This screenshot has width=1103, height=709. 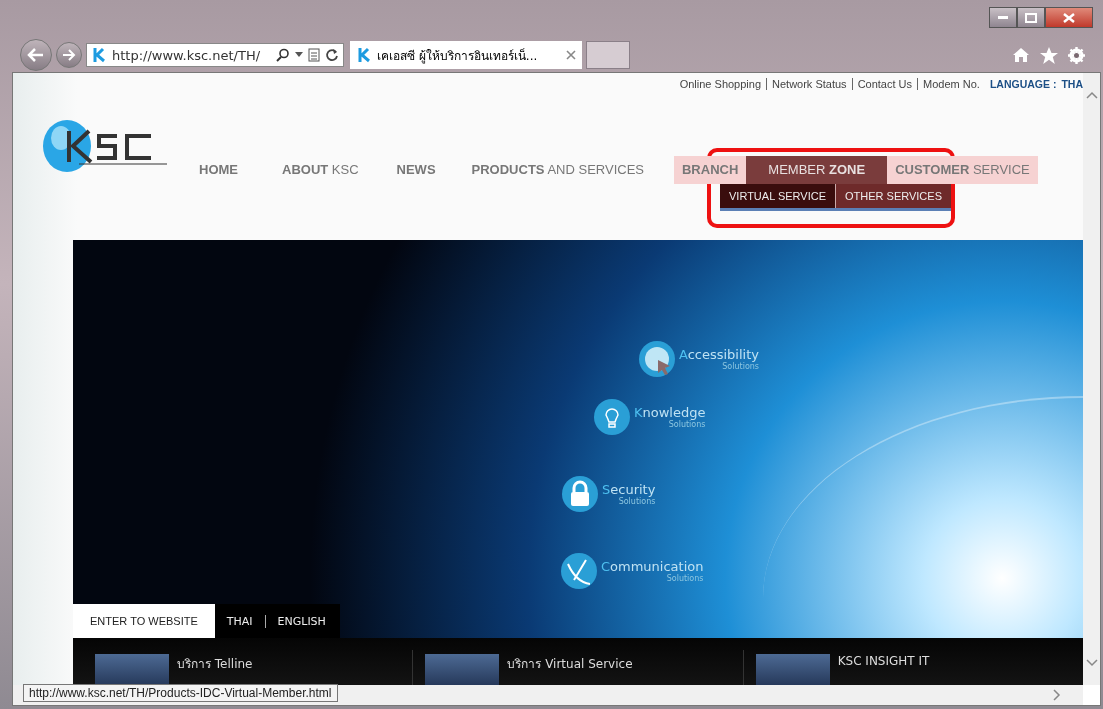 What do you see at coordinates (187, 55) in the screenshot?
I see `address-text: http://www.ksc.net/TH/` at bounding box center [187, 55].